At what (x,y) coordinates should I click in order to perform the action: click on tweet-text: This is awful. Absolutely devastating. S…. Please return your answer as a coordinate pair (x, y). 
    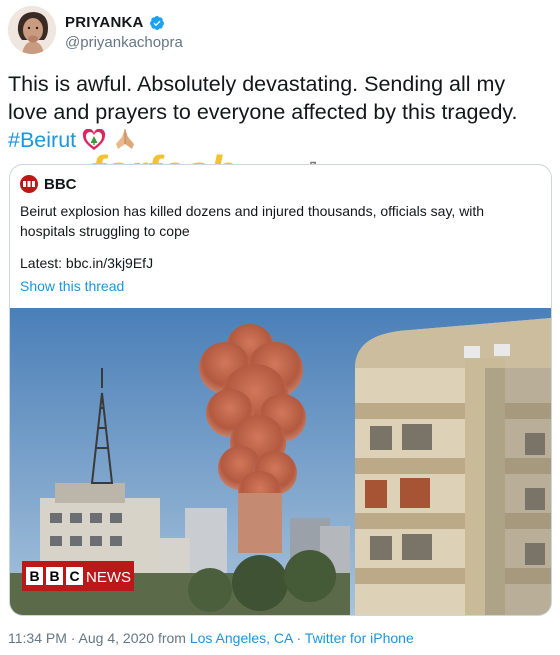
    Looking at the image, I should click on (278, 112).